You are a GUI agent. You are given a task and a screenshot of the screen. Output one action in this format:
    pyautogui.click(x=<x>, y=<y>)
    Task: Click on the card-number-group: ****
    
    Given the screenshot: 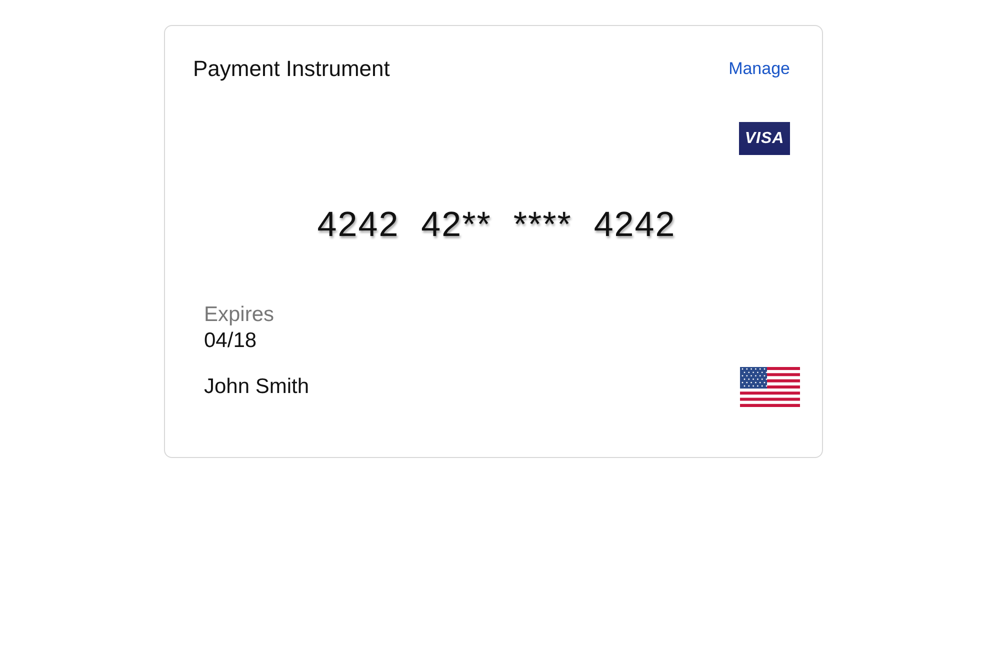 What is the action you would take?
    pyautogui.click(x=542, y=225)
    